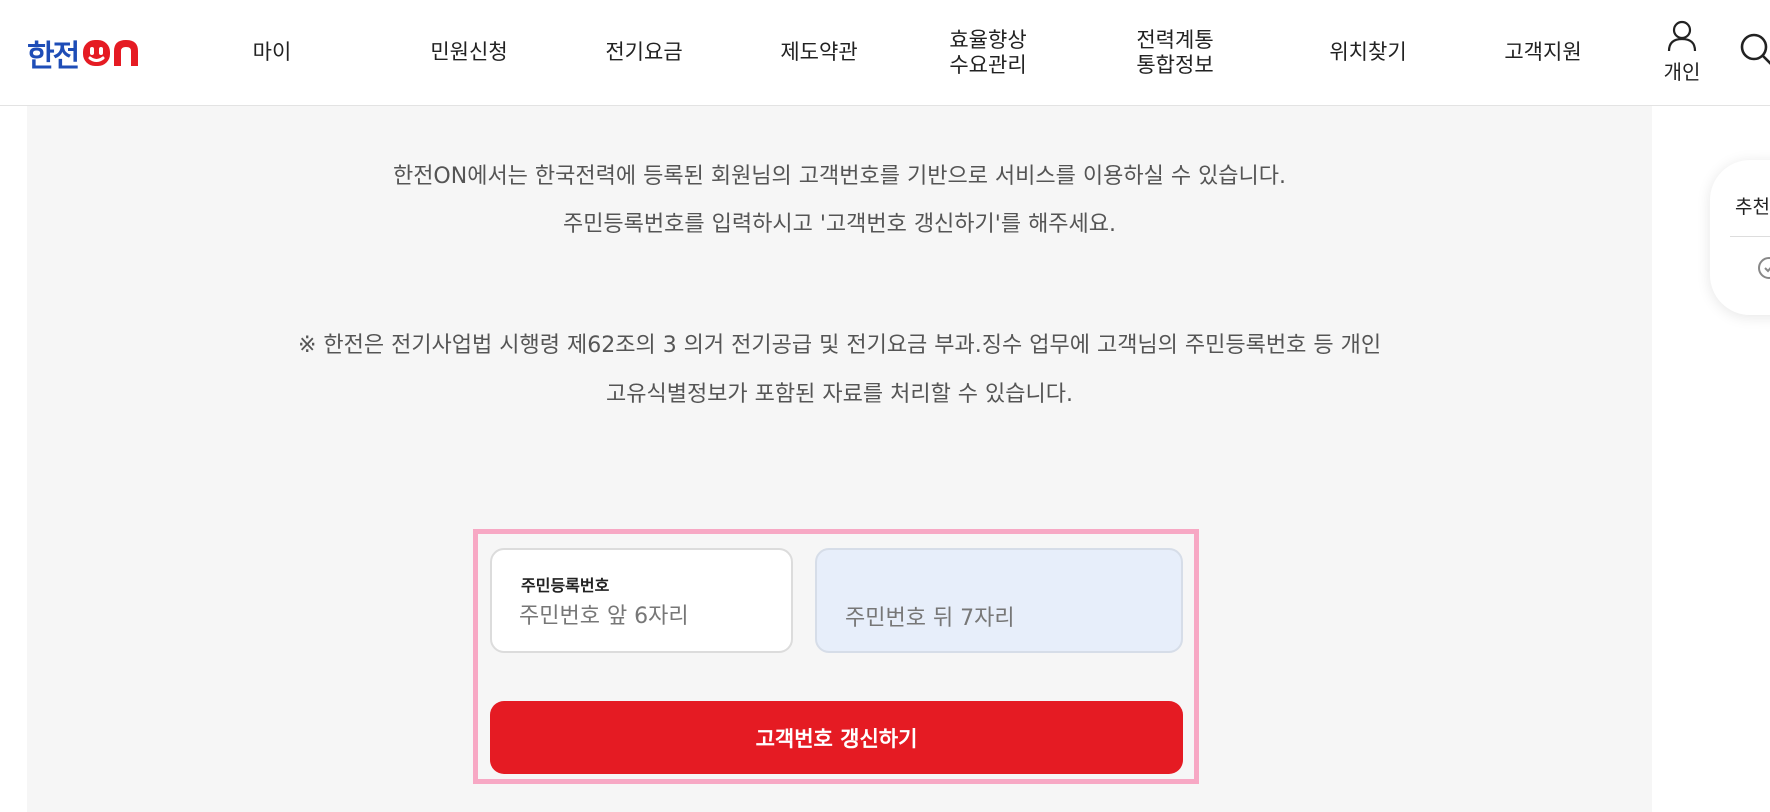 Image resolution: width=1770 pixels, height=812 pixels. I want to click on customer-number-renew-form: 주민등록번호 고객번호 갱신하기, so click(836, 656).